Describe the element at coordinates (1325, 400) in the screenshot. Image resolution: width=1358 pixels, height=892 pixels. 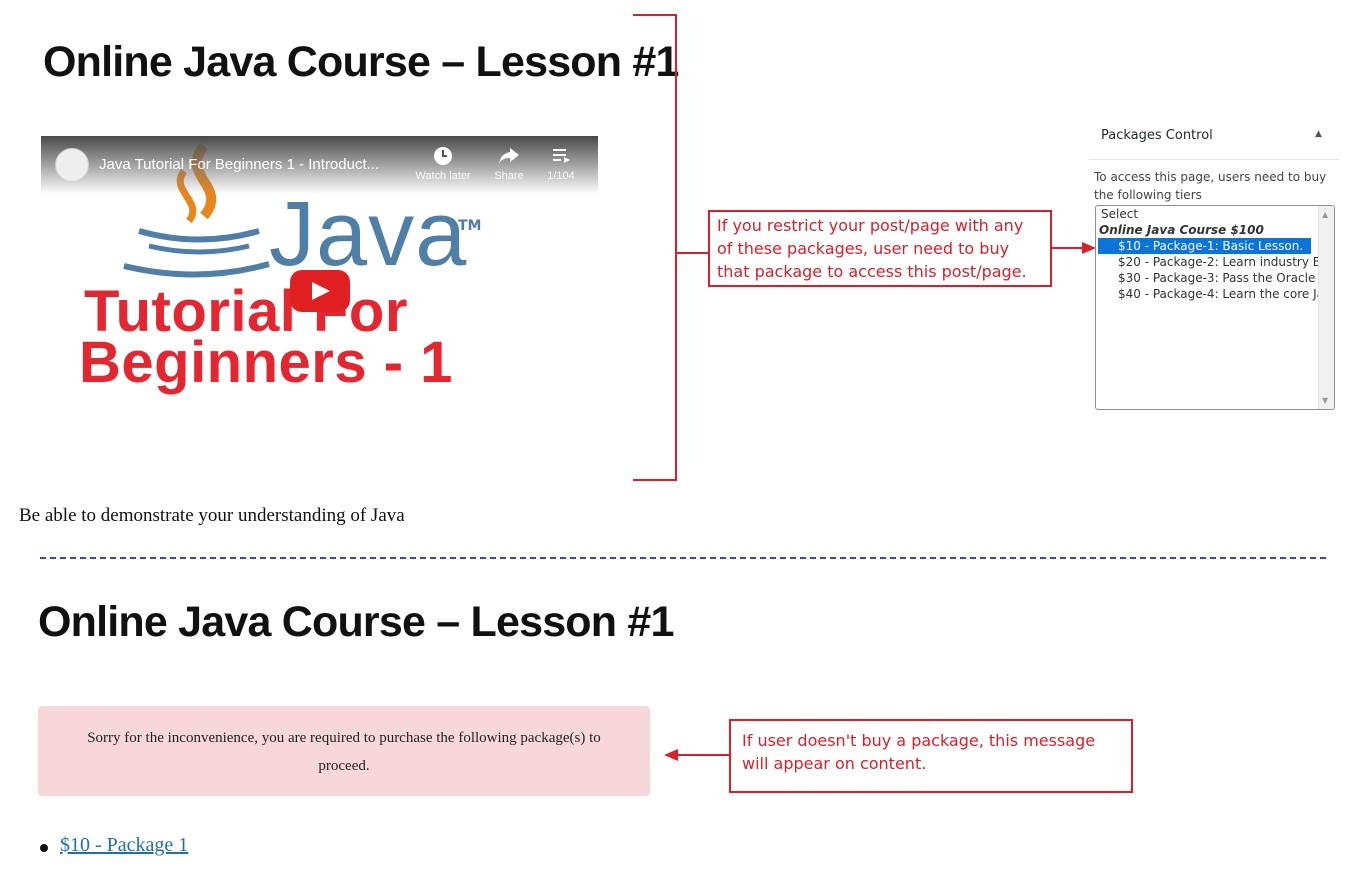
I see `scroll-down-icon: ▼` at that location.